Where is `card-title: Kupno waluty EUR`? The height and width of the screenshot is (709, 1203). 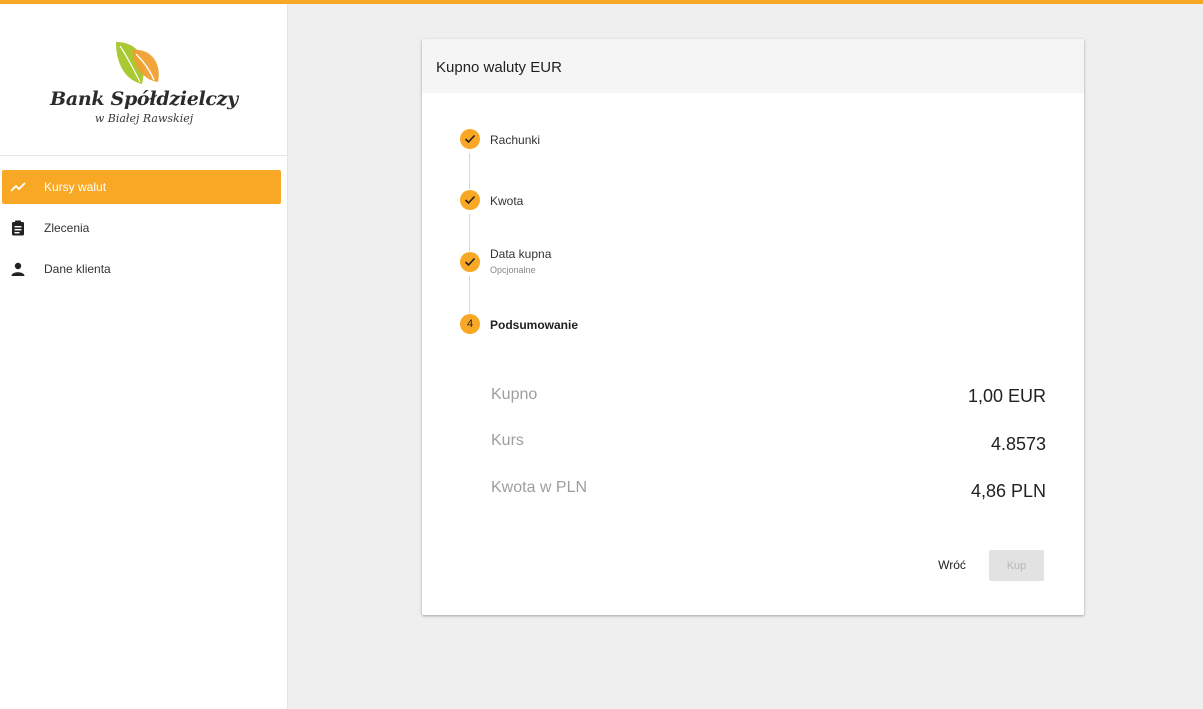
card-title: Kupno waluty EUR is located at coordinates (499, 67).